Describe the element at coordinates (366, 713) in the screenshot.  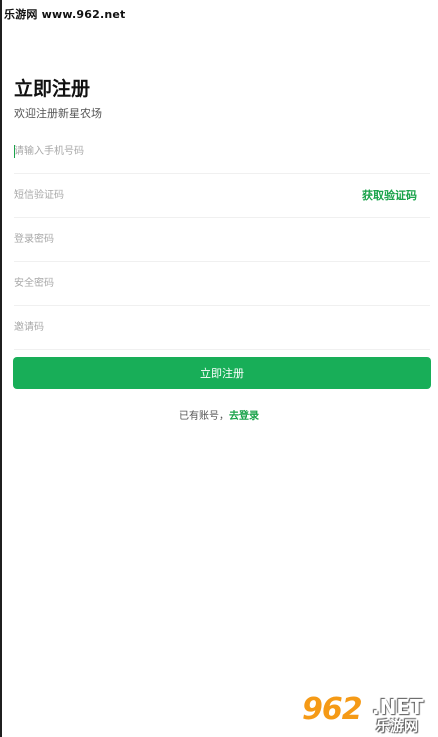
I see `watermark-logo: 962 .NET 乐游网` at that location.